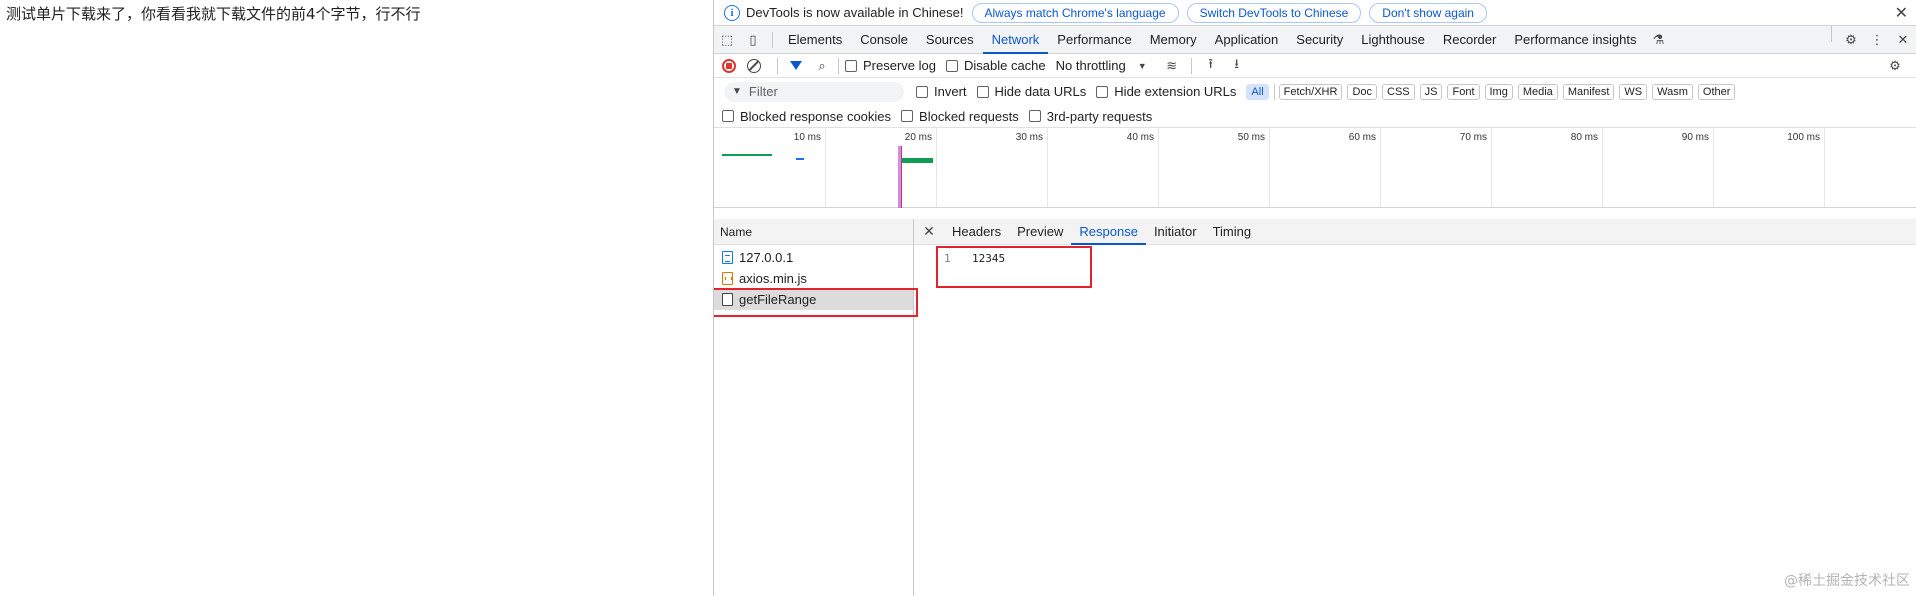  Describe the element at coordinates (1473, 137) in the screenshot. I see `timeline-tick-label: 70 ms` at that location.